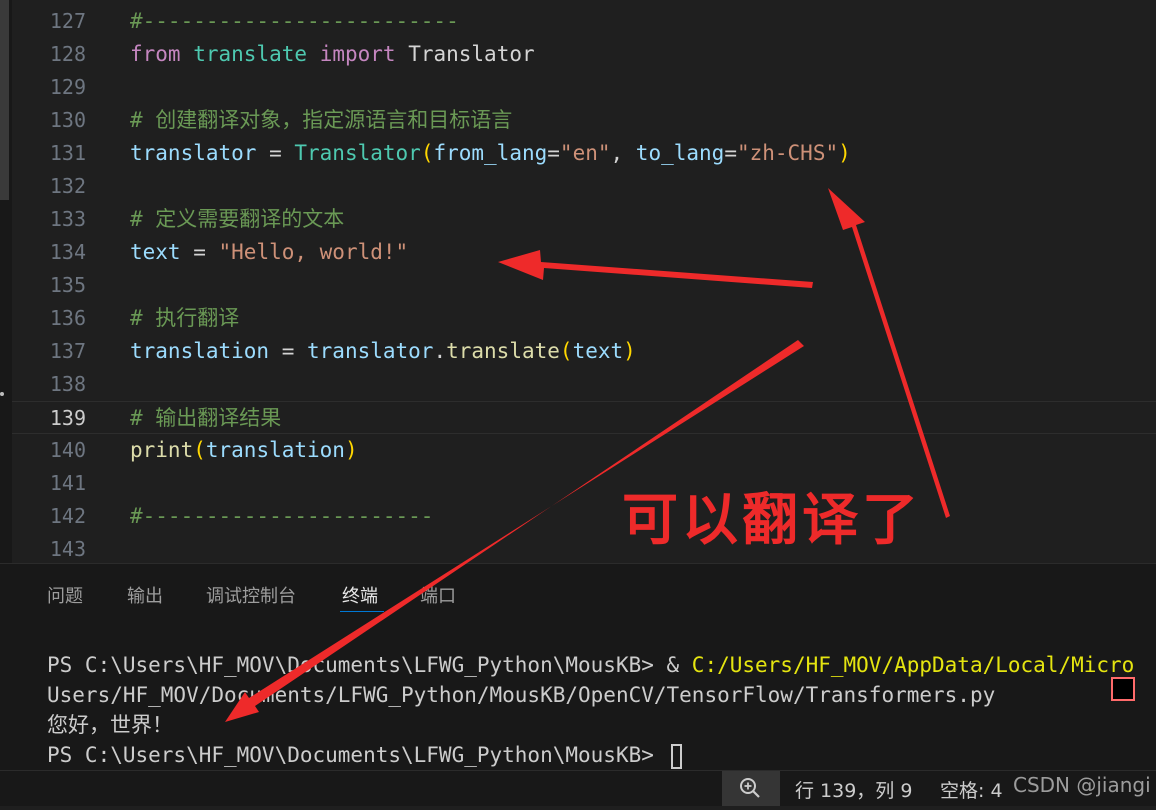  I want to click on line-number: 129, so click(67, 87).